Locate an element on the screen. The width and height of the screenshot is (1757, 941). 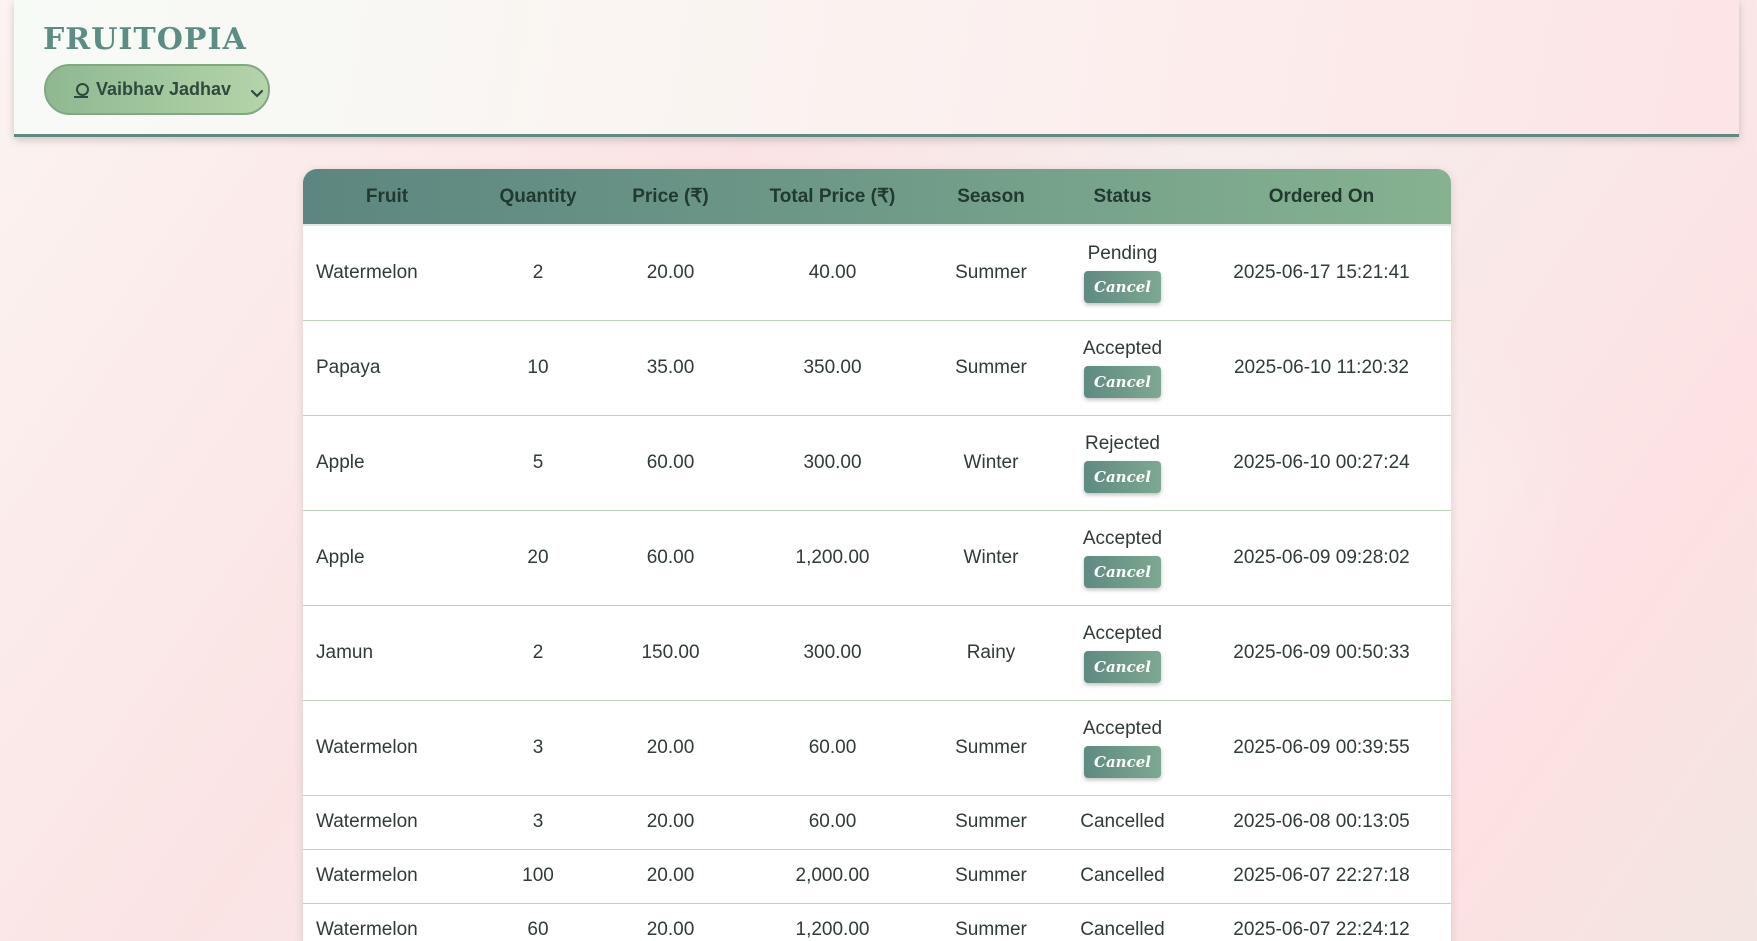
cell-ordered-on: 2025-06-17 15:21:41 is located at coordinates (1321, 273).